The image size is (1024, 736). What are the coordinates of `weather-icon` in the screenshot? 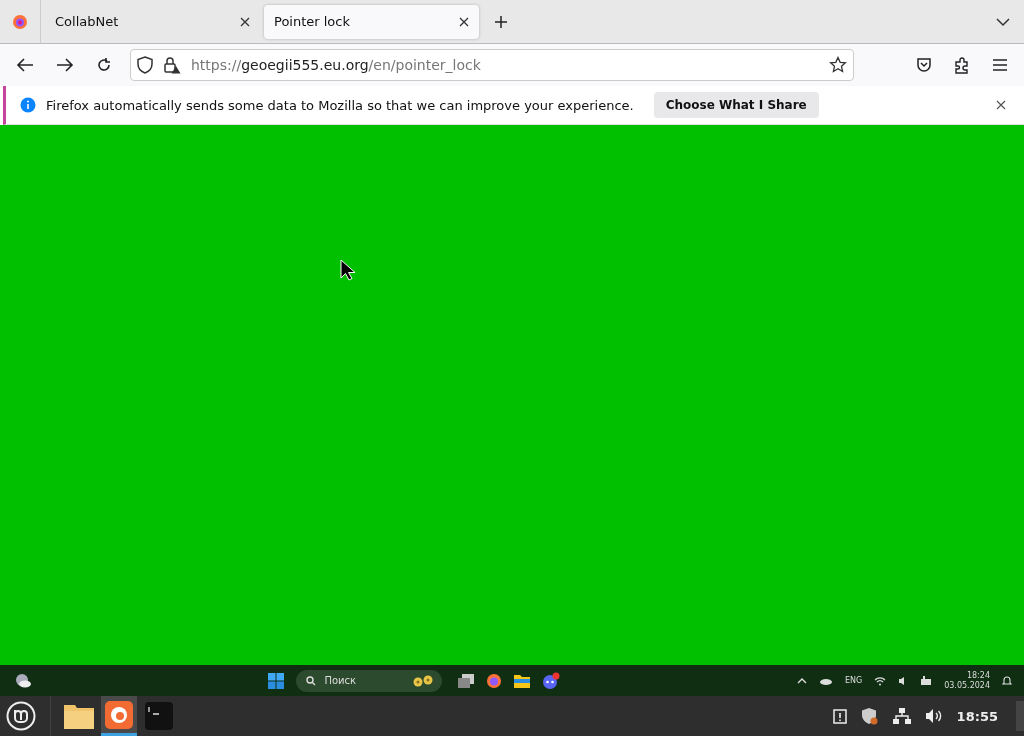 It's located at (23, 680).